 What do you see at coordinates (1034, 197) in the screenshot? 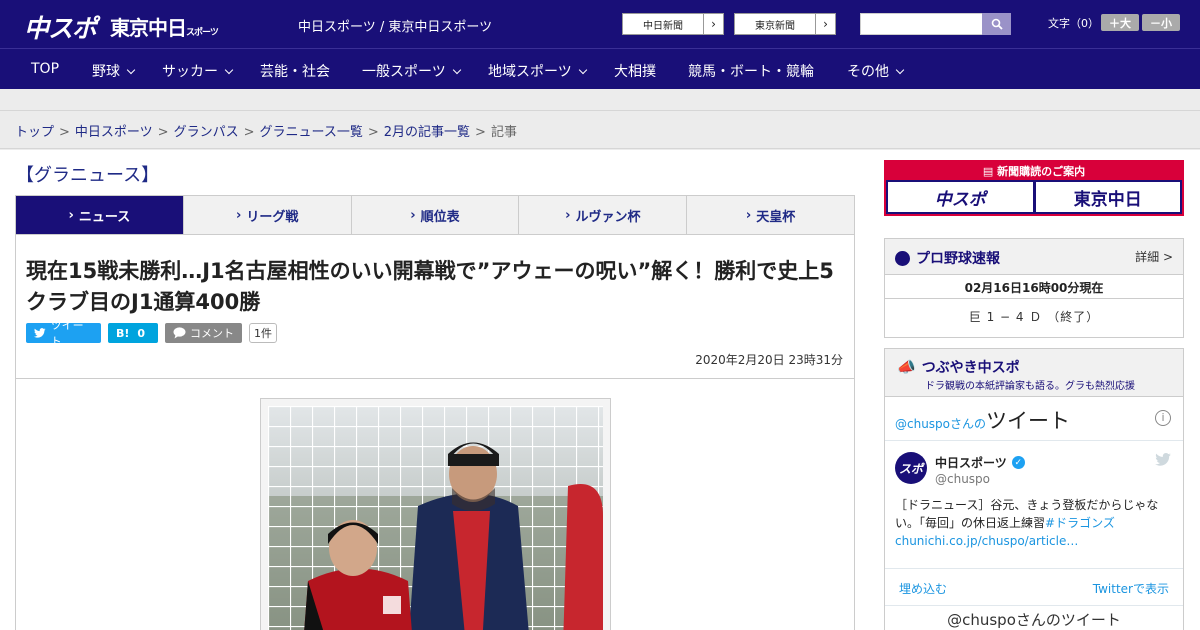
I see `subscription-logos: 中スポ 東京中日` at bounding box center [1034, 197].